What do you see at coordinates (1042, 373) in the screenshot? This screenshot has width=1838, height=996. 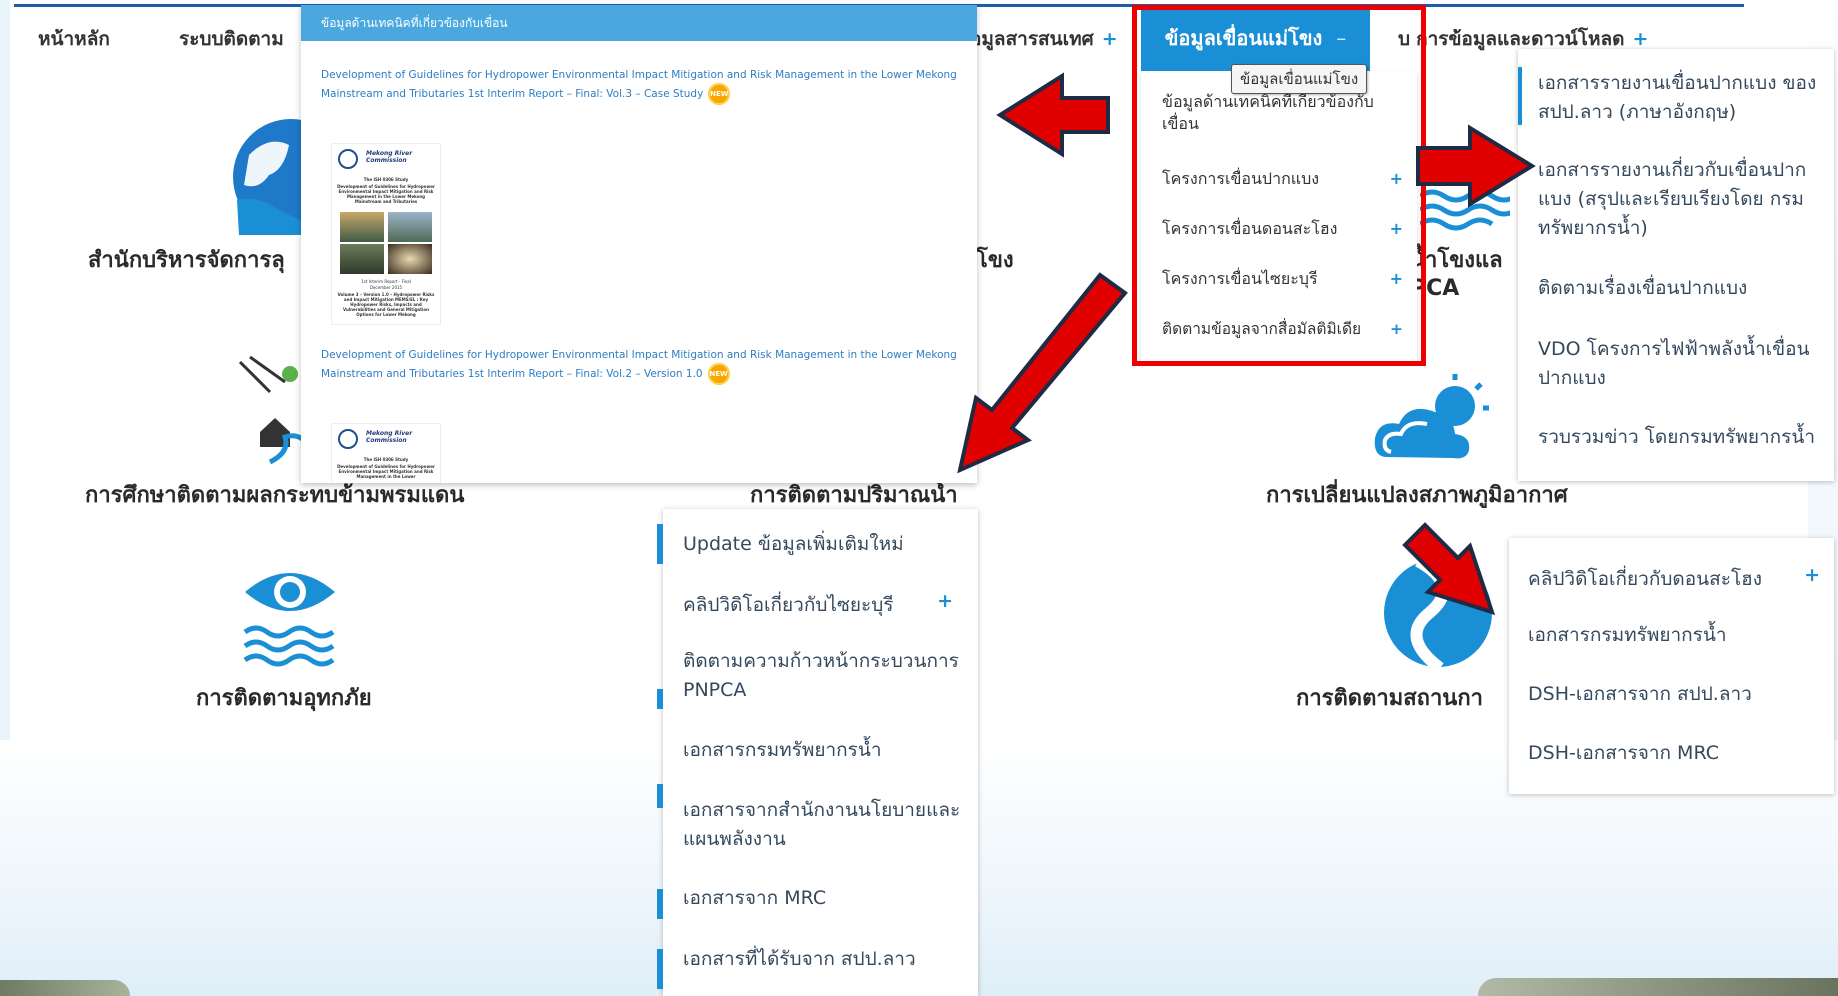 I see `arrow-down-left-icon` at bounding box center [1042, 373].